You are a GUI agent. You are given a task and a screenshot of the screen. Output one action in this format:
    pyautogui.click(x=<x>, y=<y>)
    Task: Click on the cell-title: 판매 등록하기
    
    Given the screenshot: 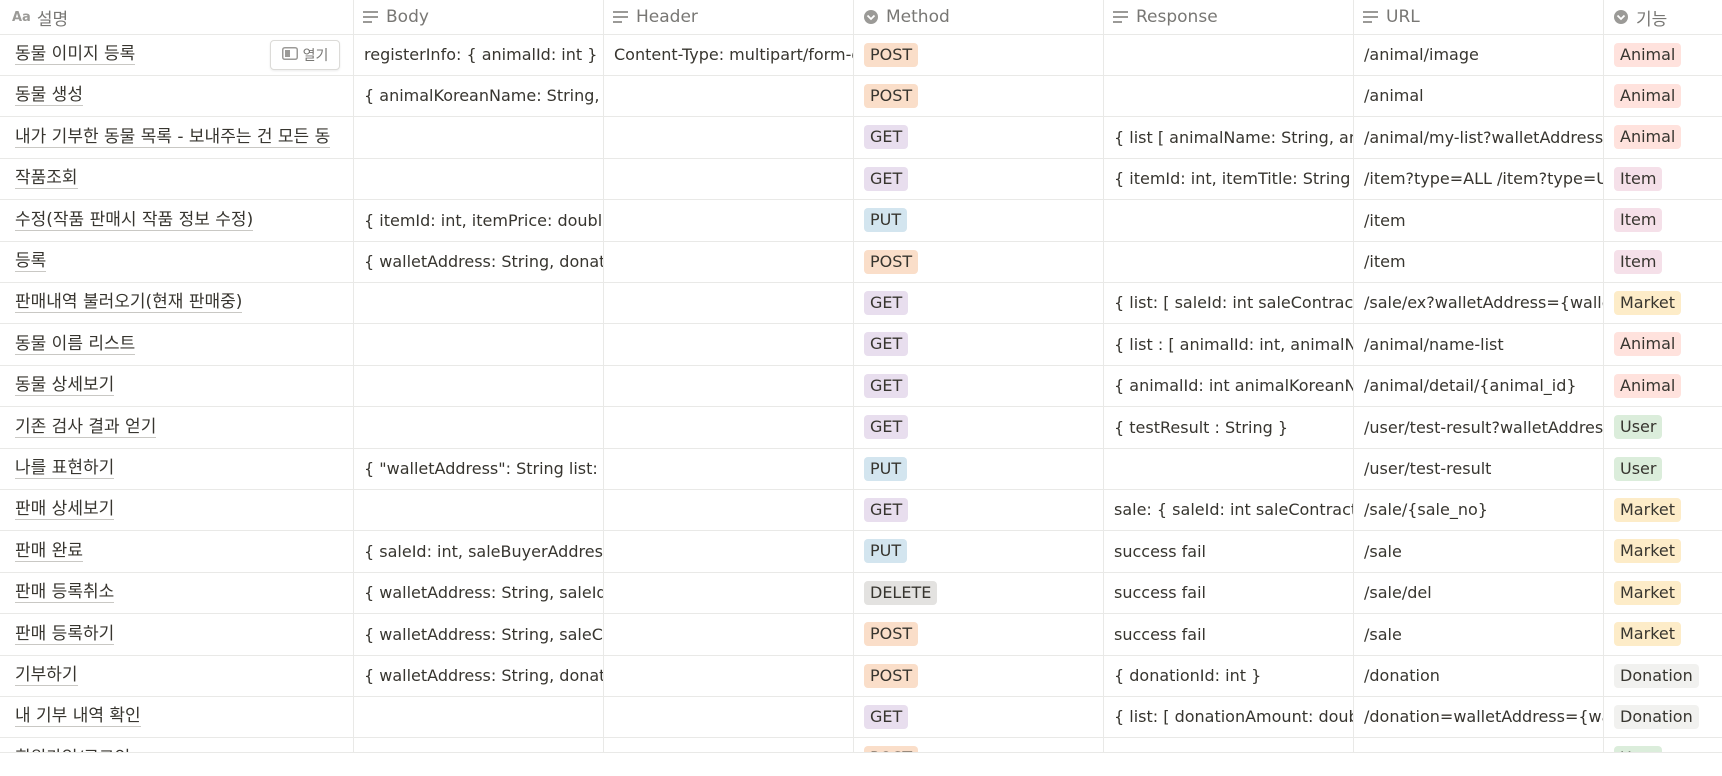 What is the action you would take?
    pyautogui.click(x=176, y=634)
    